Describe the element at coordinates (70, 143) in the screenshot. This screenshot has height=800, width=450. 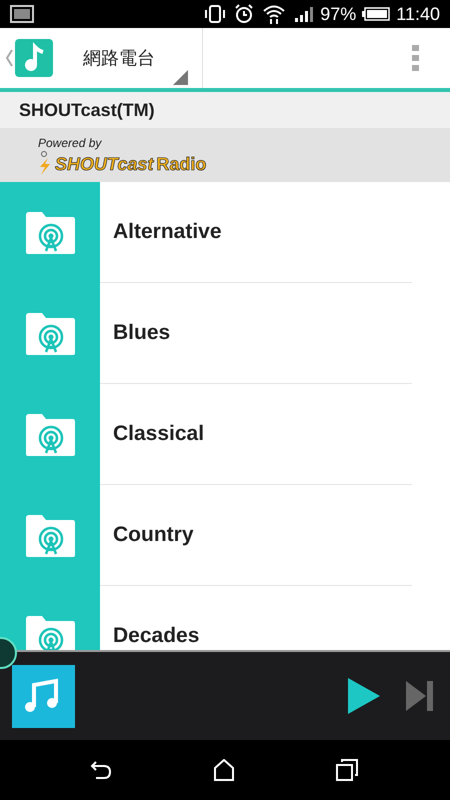
I see `powered-by-text: Powered by` at that location.